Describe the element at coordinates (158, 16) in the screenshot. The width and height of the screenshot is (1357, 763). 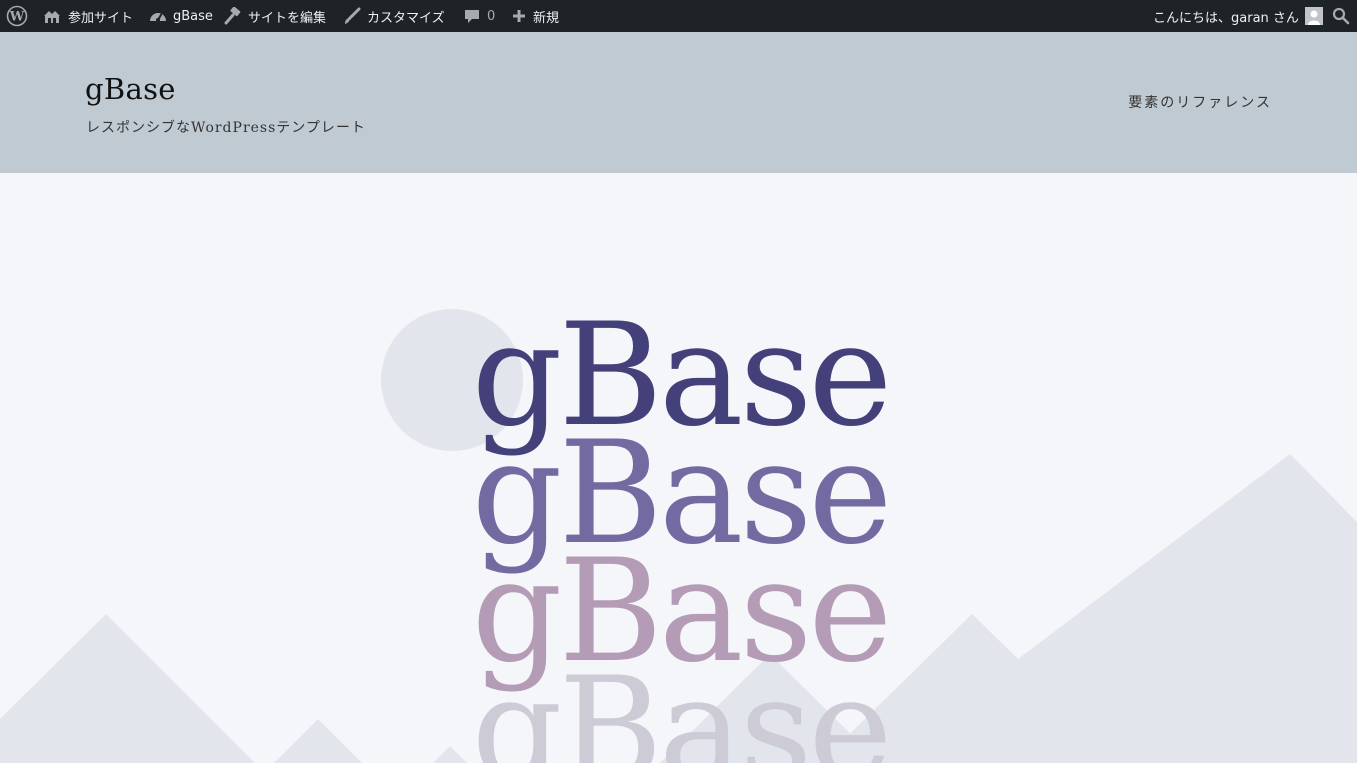
I see `dashboard-icon` at that location.